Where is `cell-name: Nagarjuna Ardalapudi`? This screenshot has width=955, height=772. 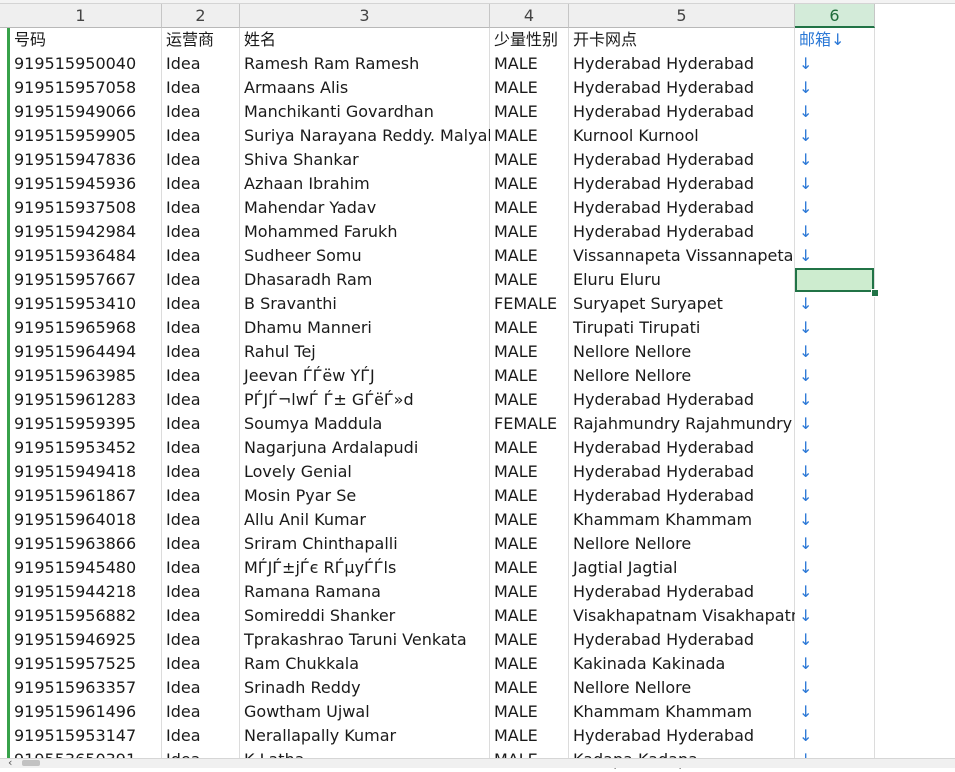
cell-name: Nagarjuna Ardalapudi is located at coordinates (365, 448).